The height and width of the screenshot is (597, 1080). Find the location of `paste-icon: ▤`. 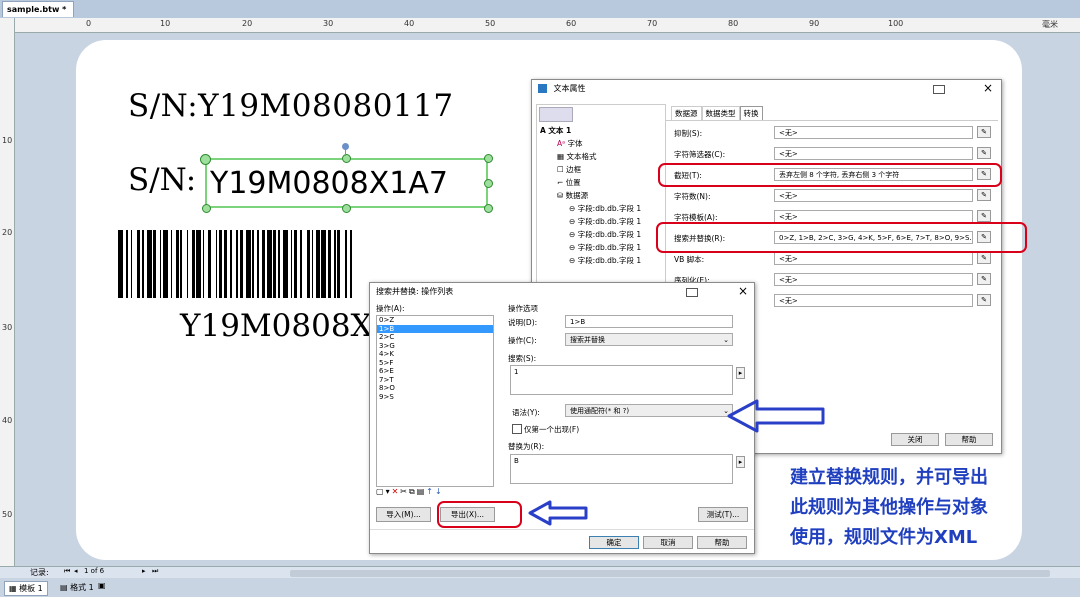

paste-icon: ▤ is located at coordinates (422, 491).